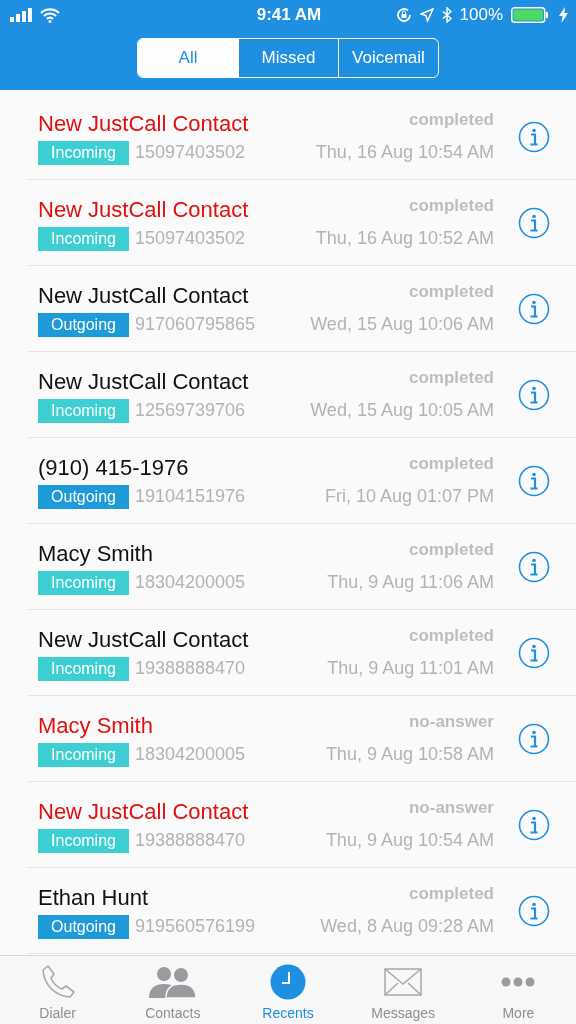 This screenshot has height=1024, width=576. Describe the element at coordinates (190, 410) in the screenshot. I see `phone-number: 12569739706` at that location.